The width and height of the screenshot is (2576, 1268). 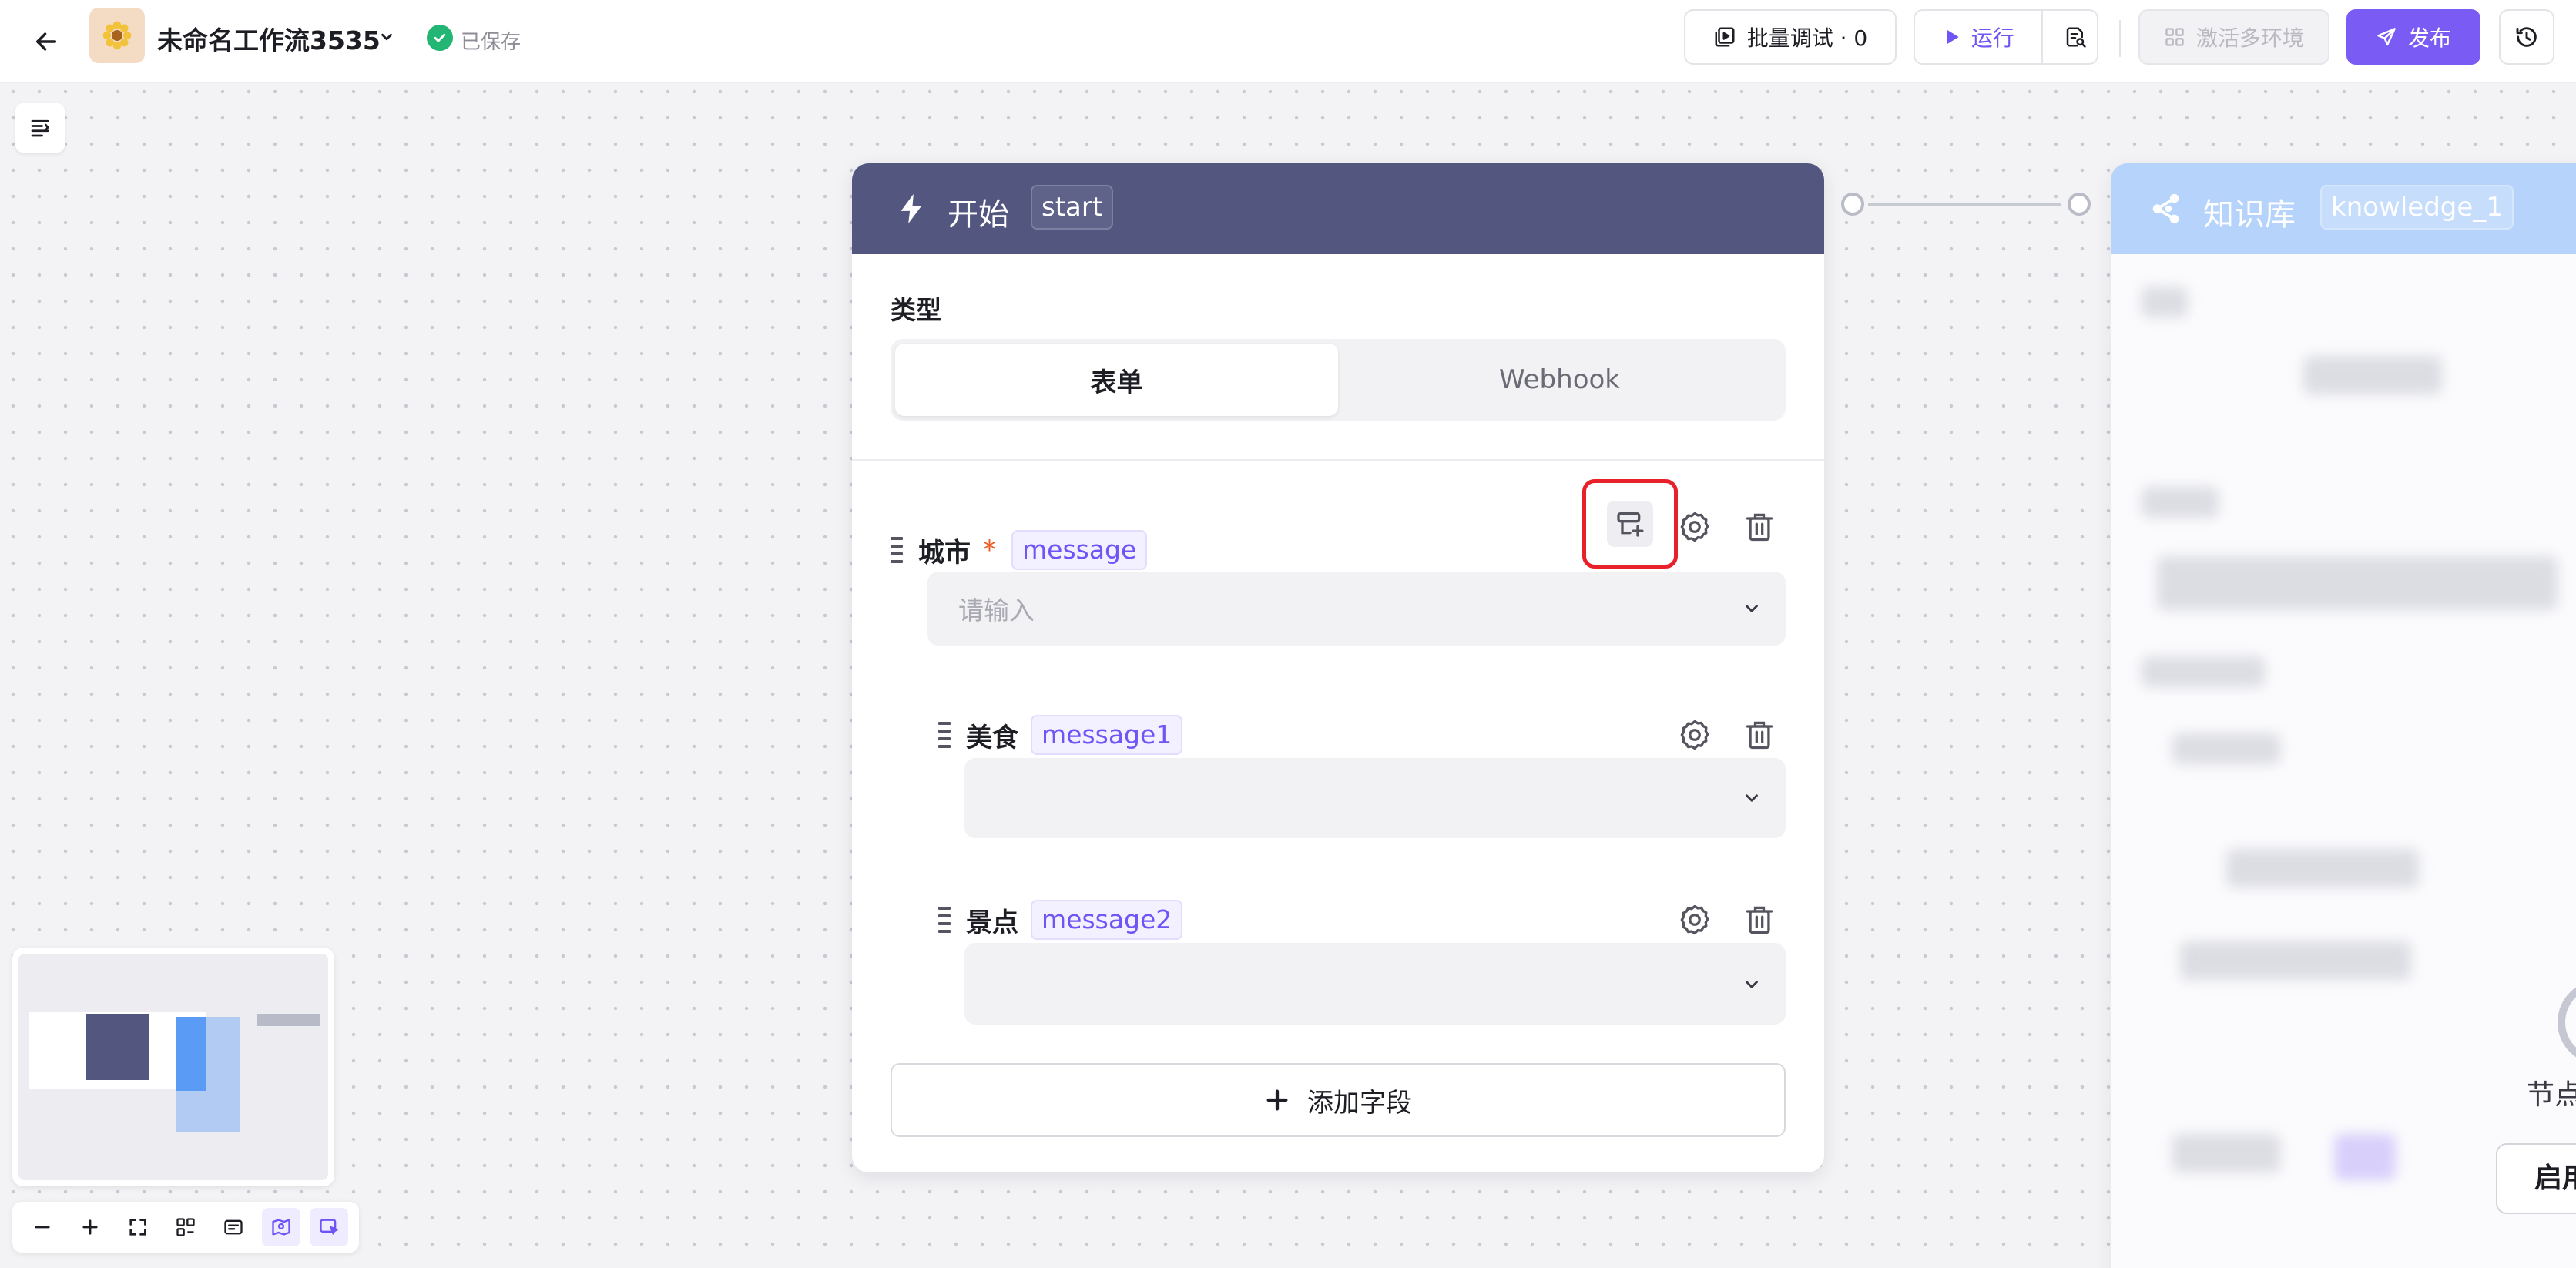 I want to click on variable-tag: message1, so click(x=1107, y=735).